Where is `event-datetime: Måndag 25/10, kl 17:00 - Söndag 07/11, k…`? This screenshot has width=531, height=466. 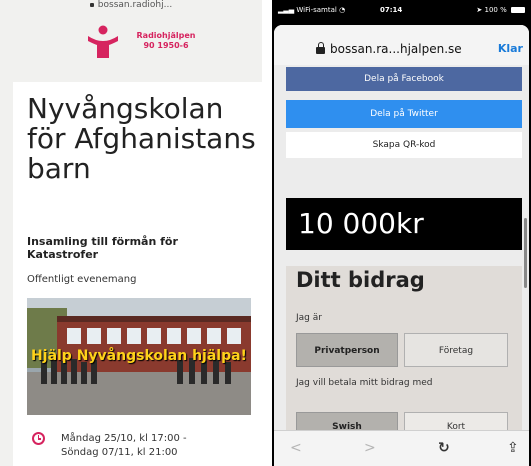
event-datetime: Måndag 25/10, kl 17:00 - Söndag 07/11, k… is located at coordinates (156, 446).